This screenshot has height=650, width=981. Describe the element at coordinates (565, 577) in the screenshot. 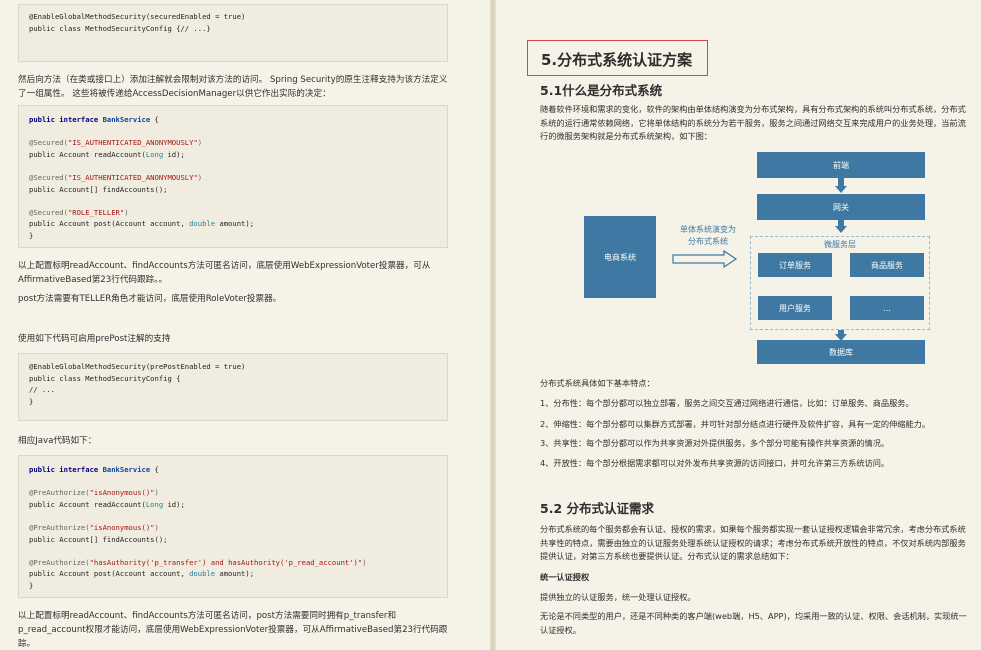

I see `unified-auth-title: 统一认证授权` at that location.